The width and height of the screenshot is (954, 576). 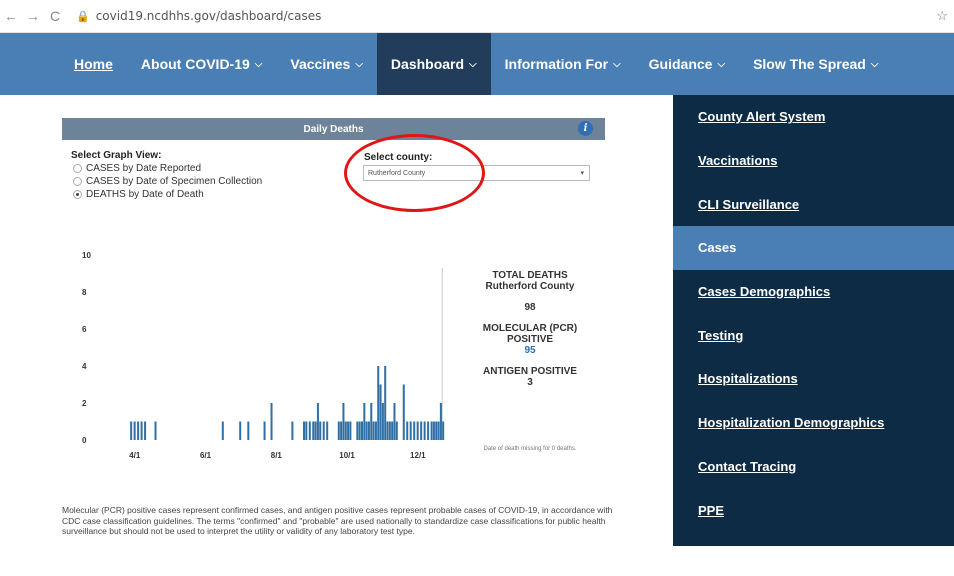 What do you see at coordinates (813, 467) in the screenshot?
I see `sidebar-item-contact-tracing: Contact Tracing` at bounding box center [813, 467].